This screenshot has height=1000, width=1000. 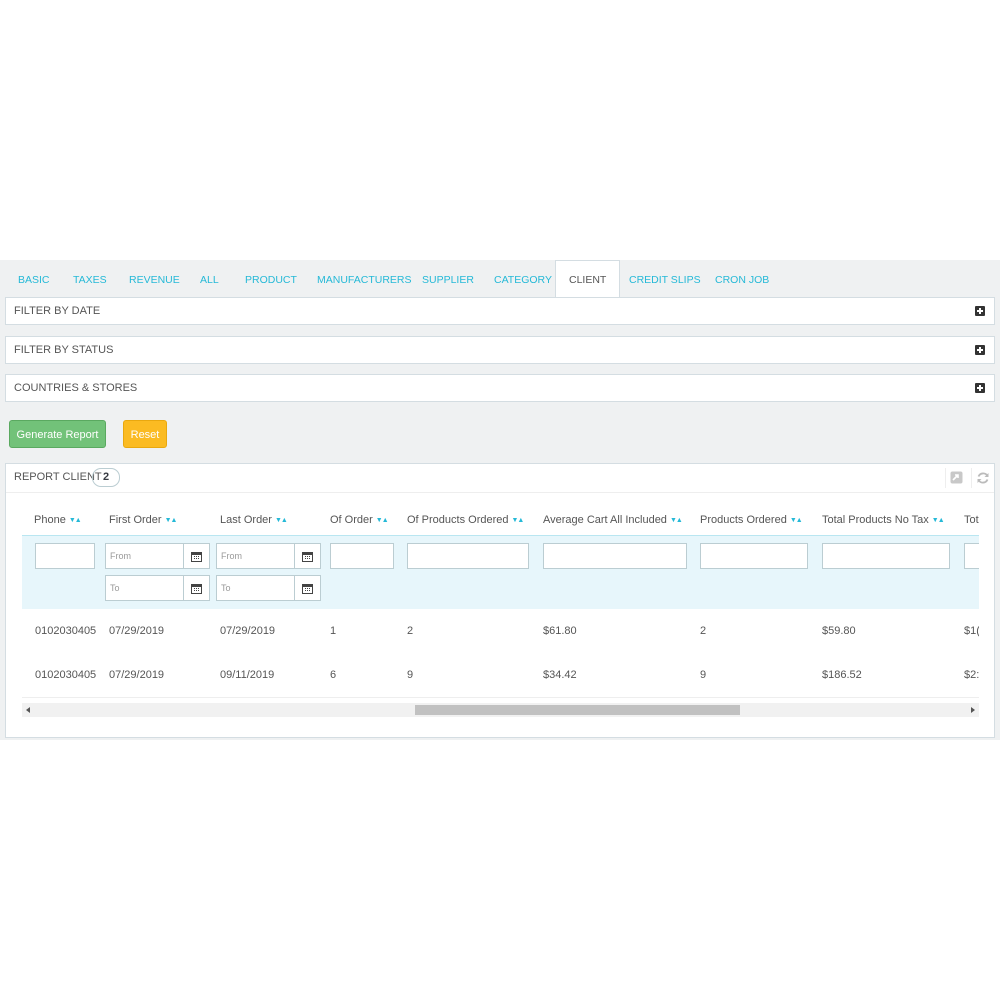 I want to click on cell-total: $1(, so click(x=971, y=631).